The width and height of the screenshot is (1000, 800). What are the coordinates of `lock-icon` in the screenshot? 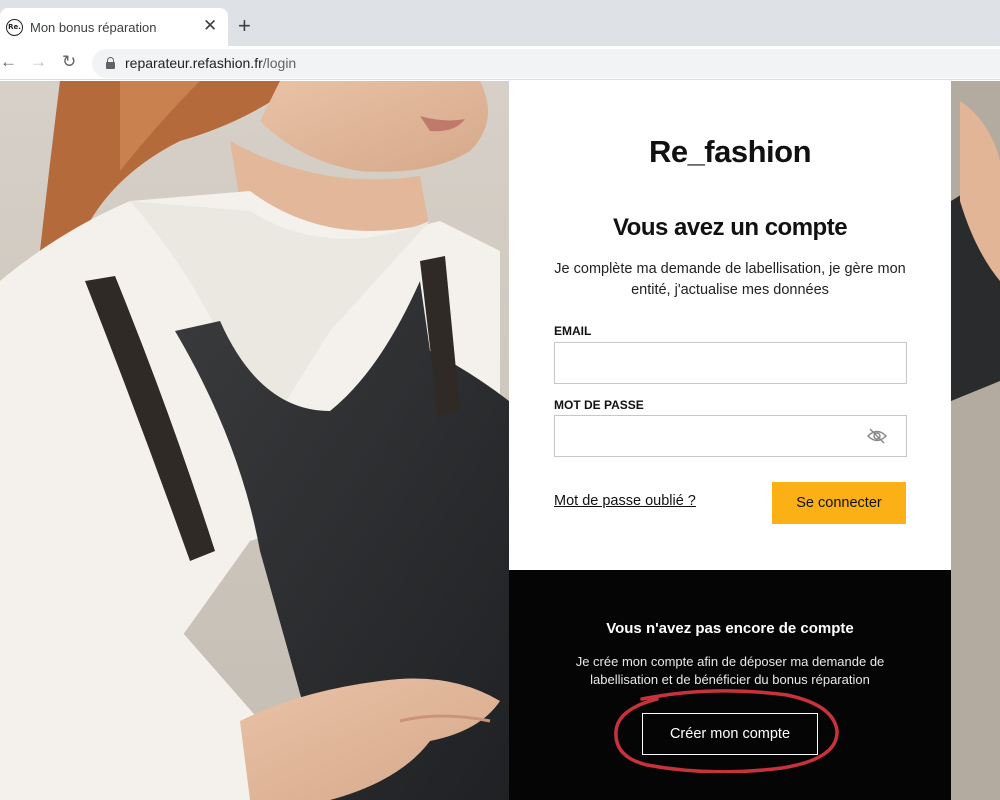 It's located at (110, 63).